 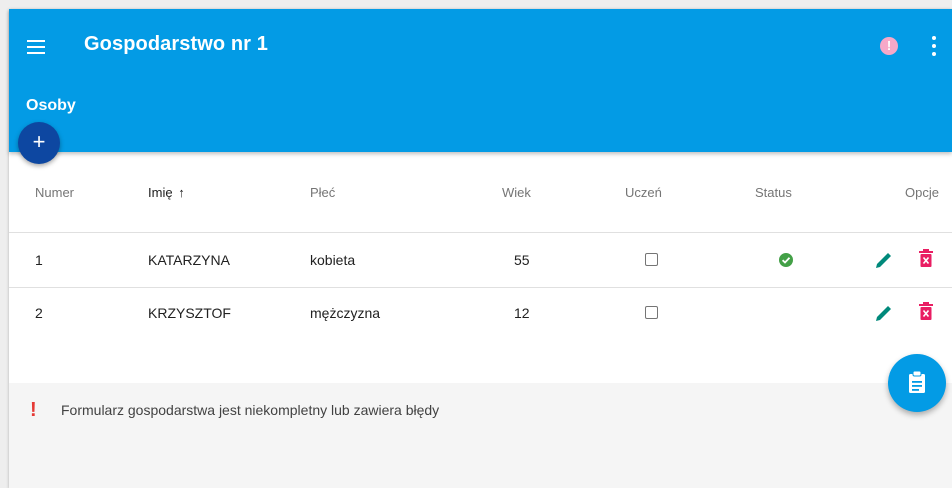 I want to click on clipboard-icon, so click(x=917, y=381).